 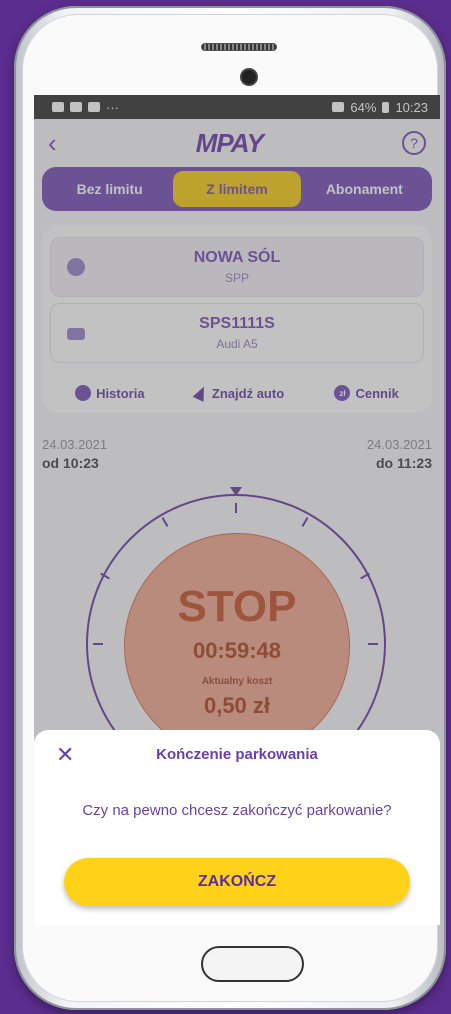 I want to click on home-button, so click(x=252, y=964).